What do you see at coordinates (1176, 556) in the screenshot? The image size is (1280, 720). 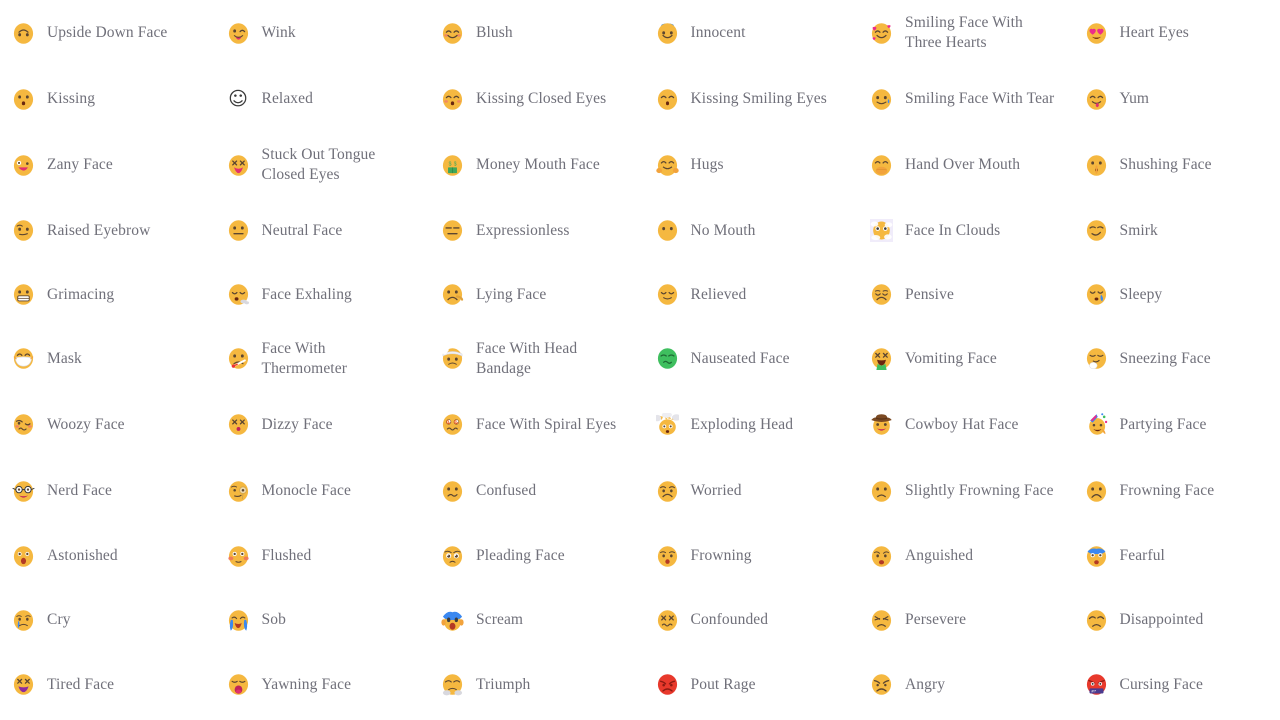 I see `emoji-item: Fearful` at bounding box center [1176, 556].